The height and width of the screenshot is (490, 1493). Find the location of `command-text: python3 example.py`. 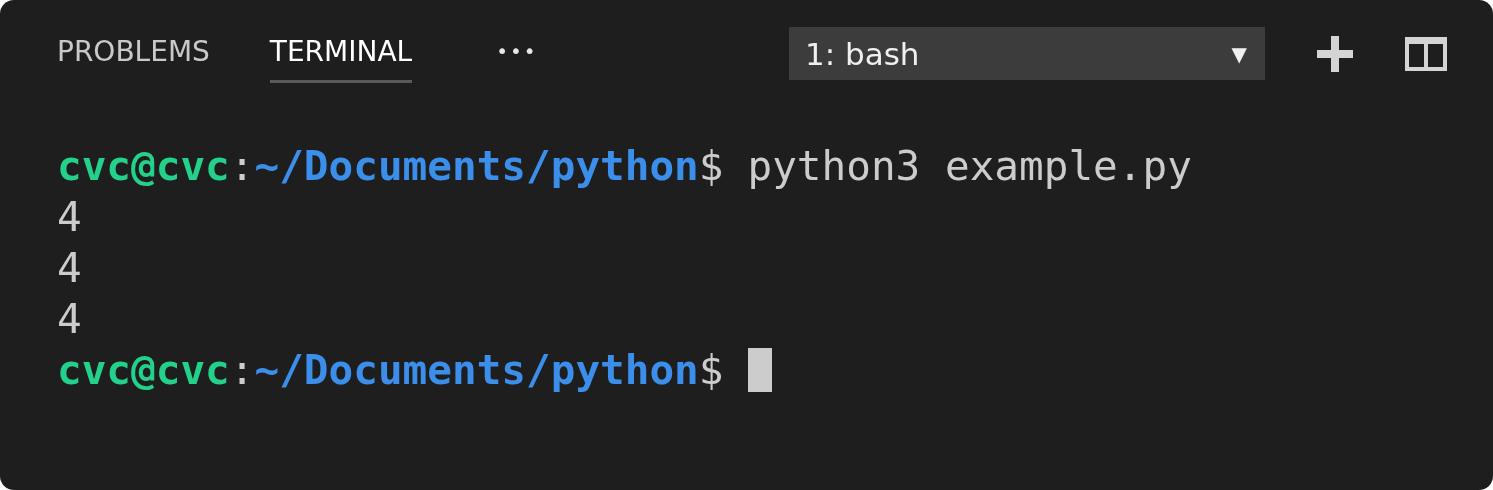

command-text: python3 example.py is located at coordinates (969, 166).